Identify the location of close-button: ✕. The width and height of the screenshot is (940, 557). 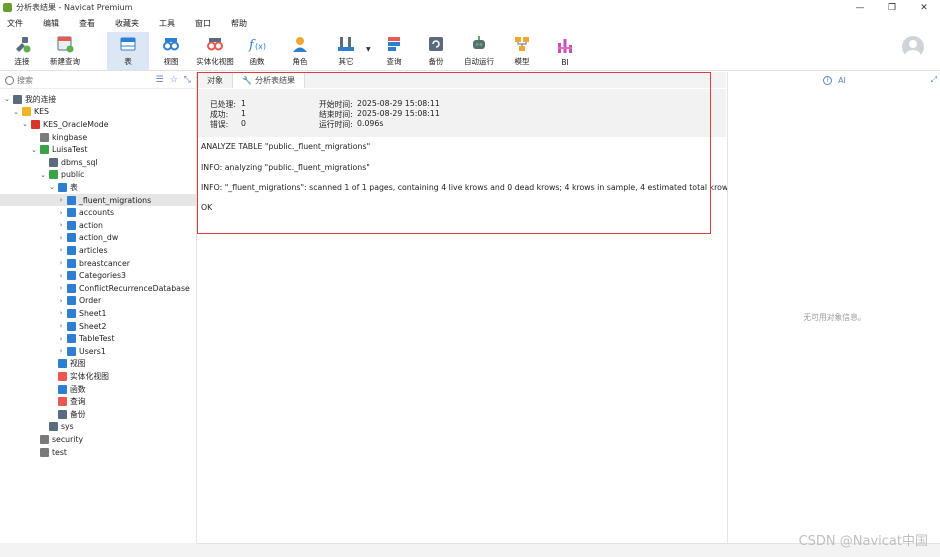
(924, 7).